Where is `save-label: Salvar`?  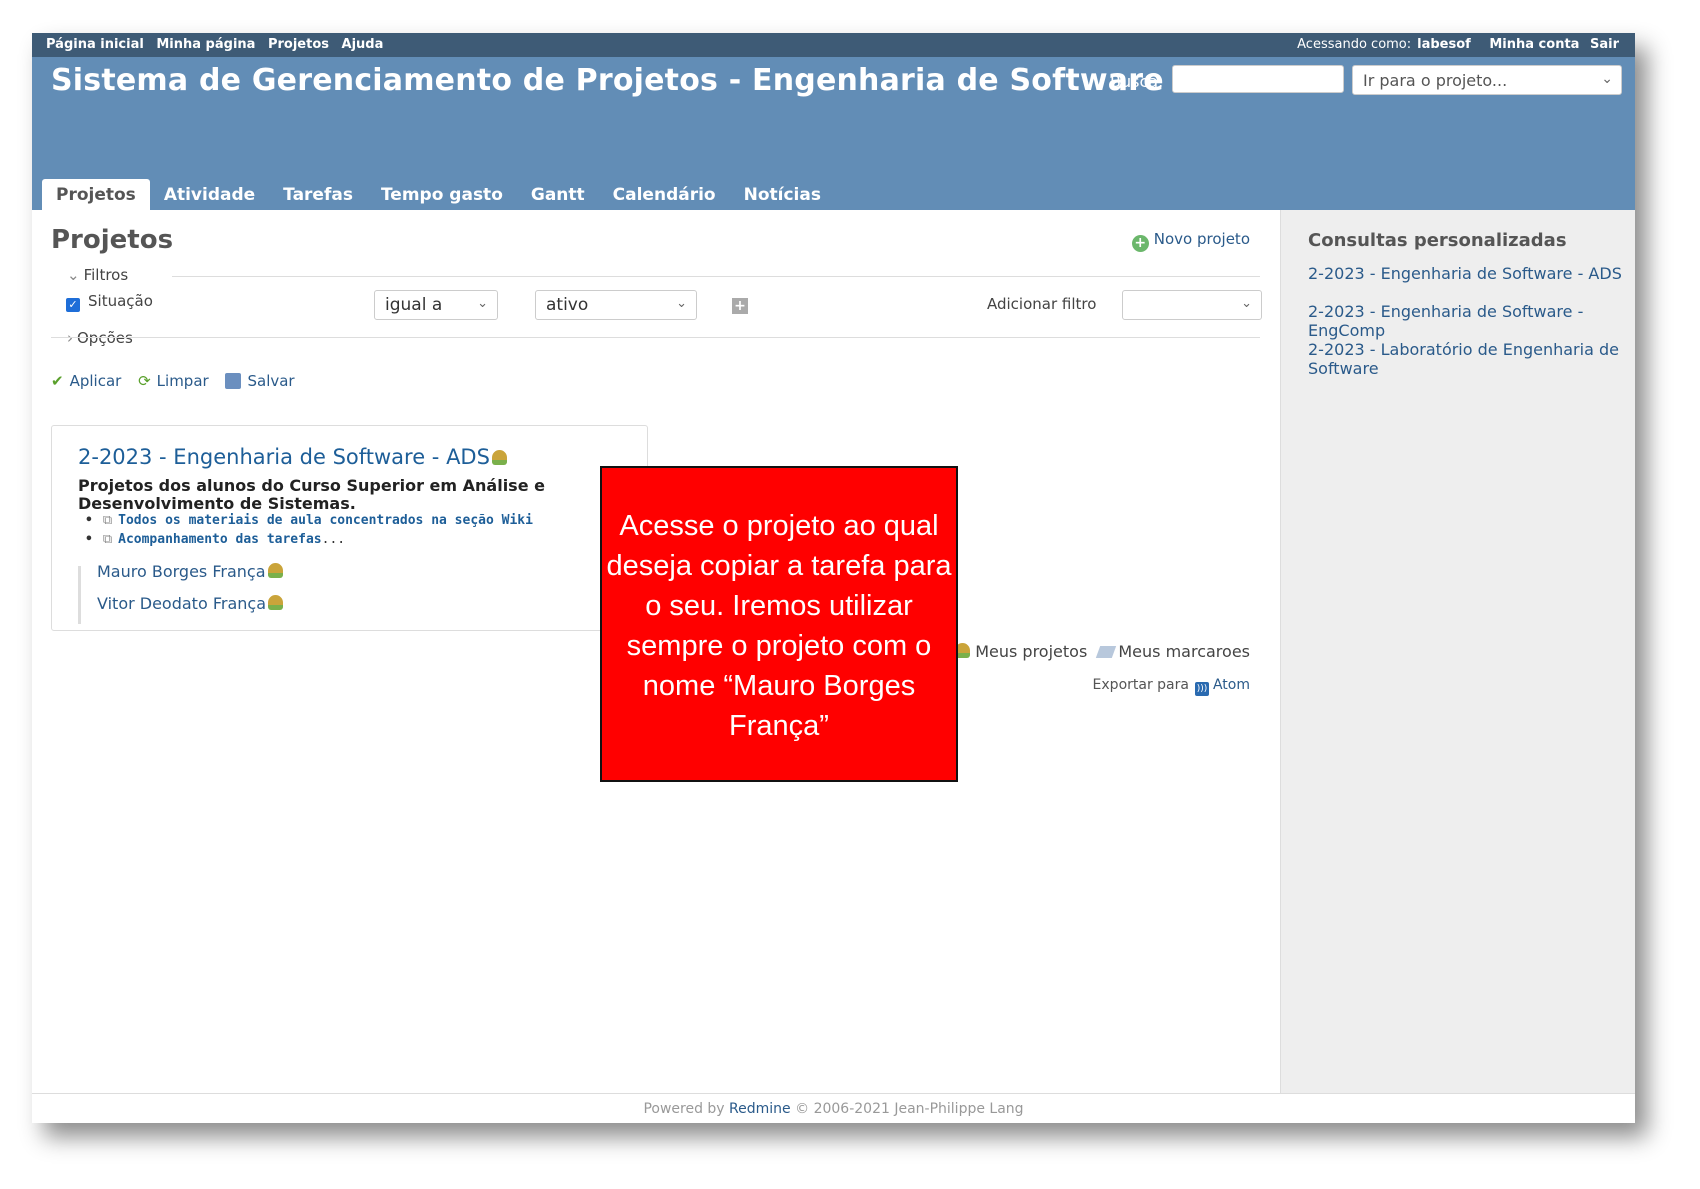 save-label: Salvar is located at coordinates (271, 381).